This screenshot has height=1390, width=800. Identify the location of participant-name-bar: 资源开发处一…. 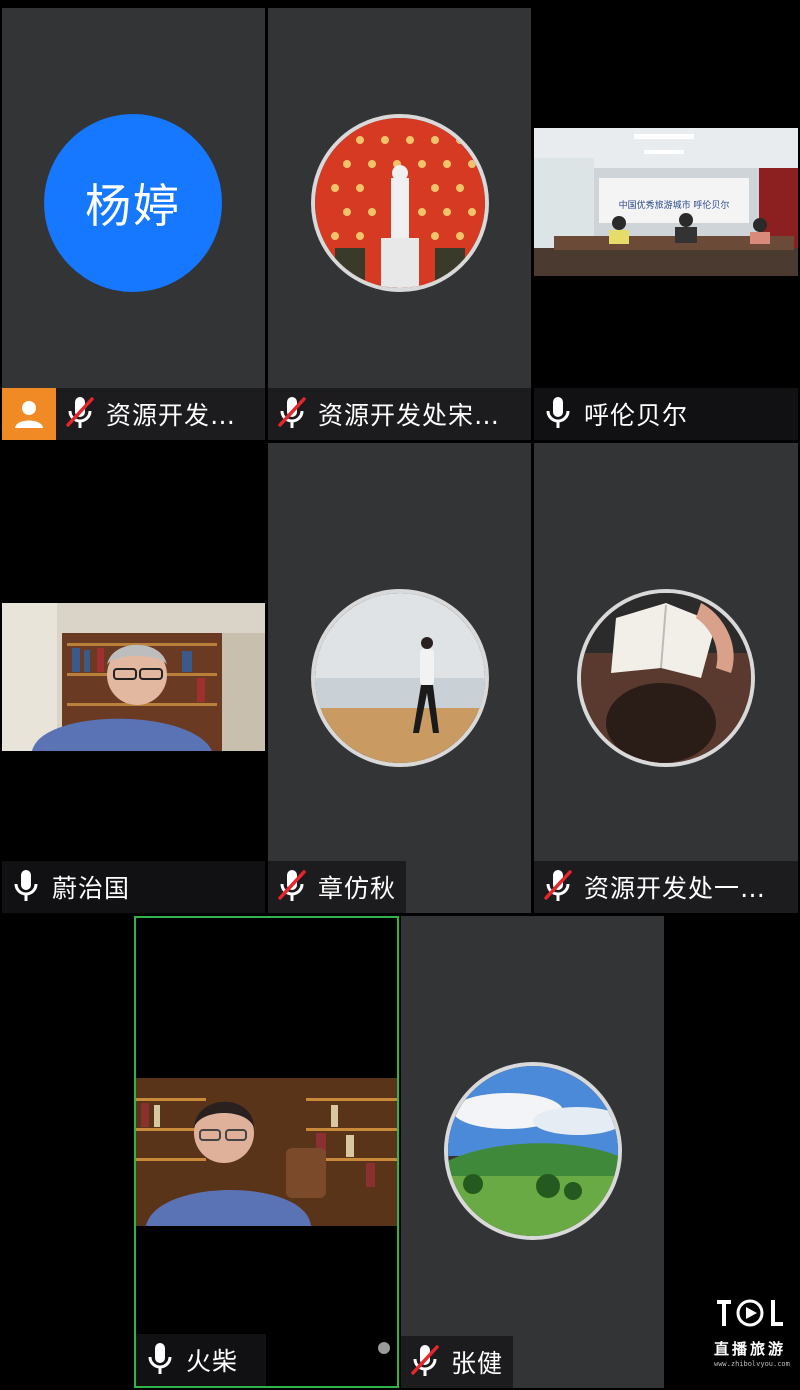
(666, 887).